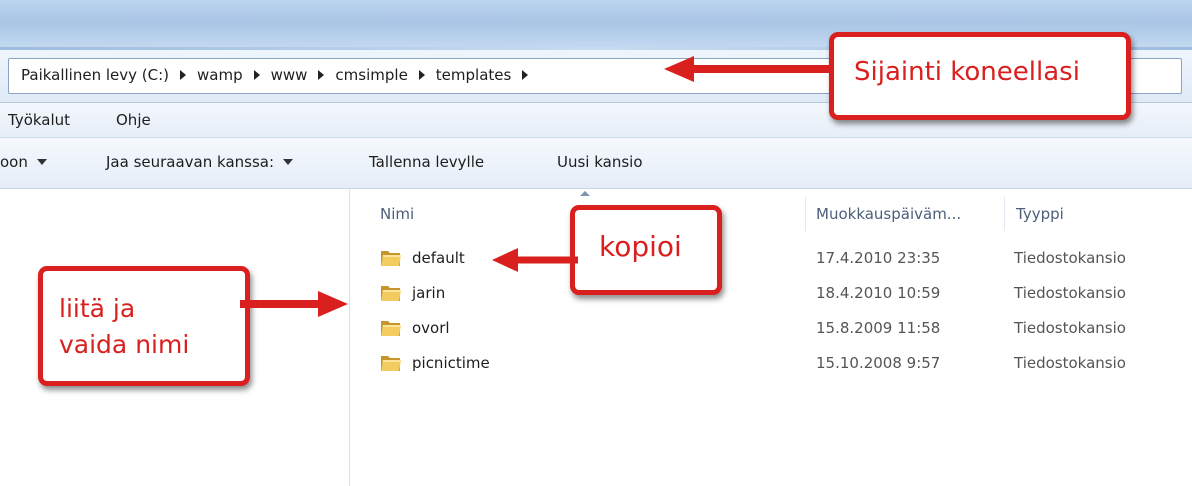 The height and width of the screenshot is (486, 1192). I want to click on file-name: default, so click(438, 258).